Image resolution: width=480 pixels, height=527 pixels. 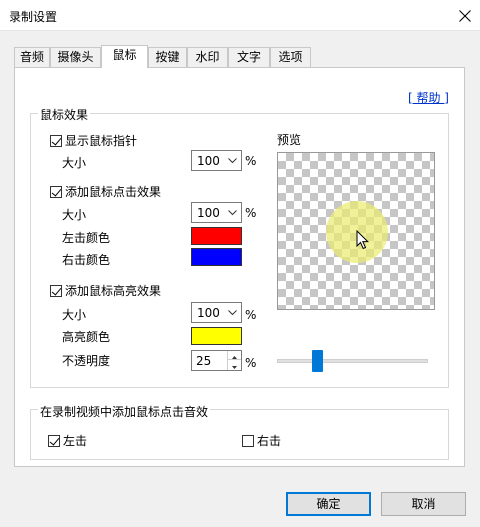 I want to click on right-click-color-label: 右击颜色, so click(x=86, y=260).